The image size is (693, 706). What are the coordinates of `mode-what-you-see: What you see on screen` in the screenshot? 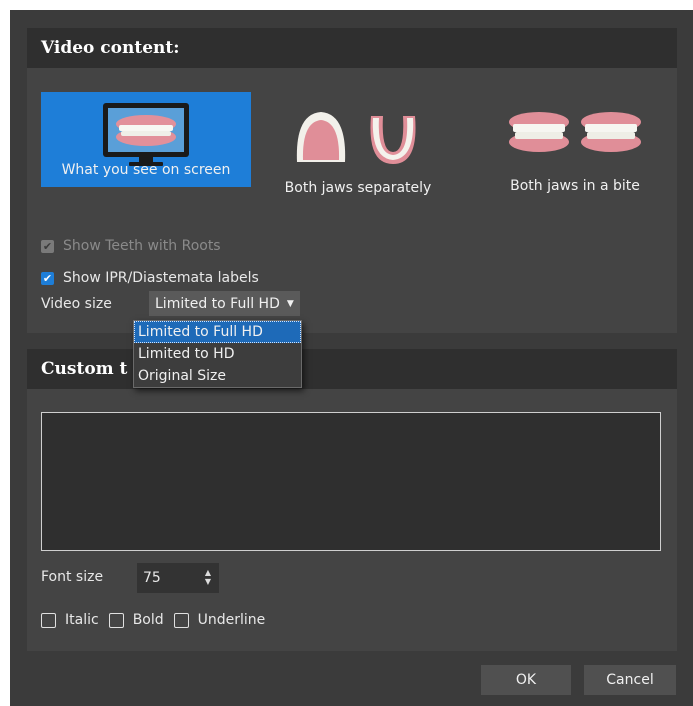 It's located at (146, 139).